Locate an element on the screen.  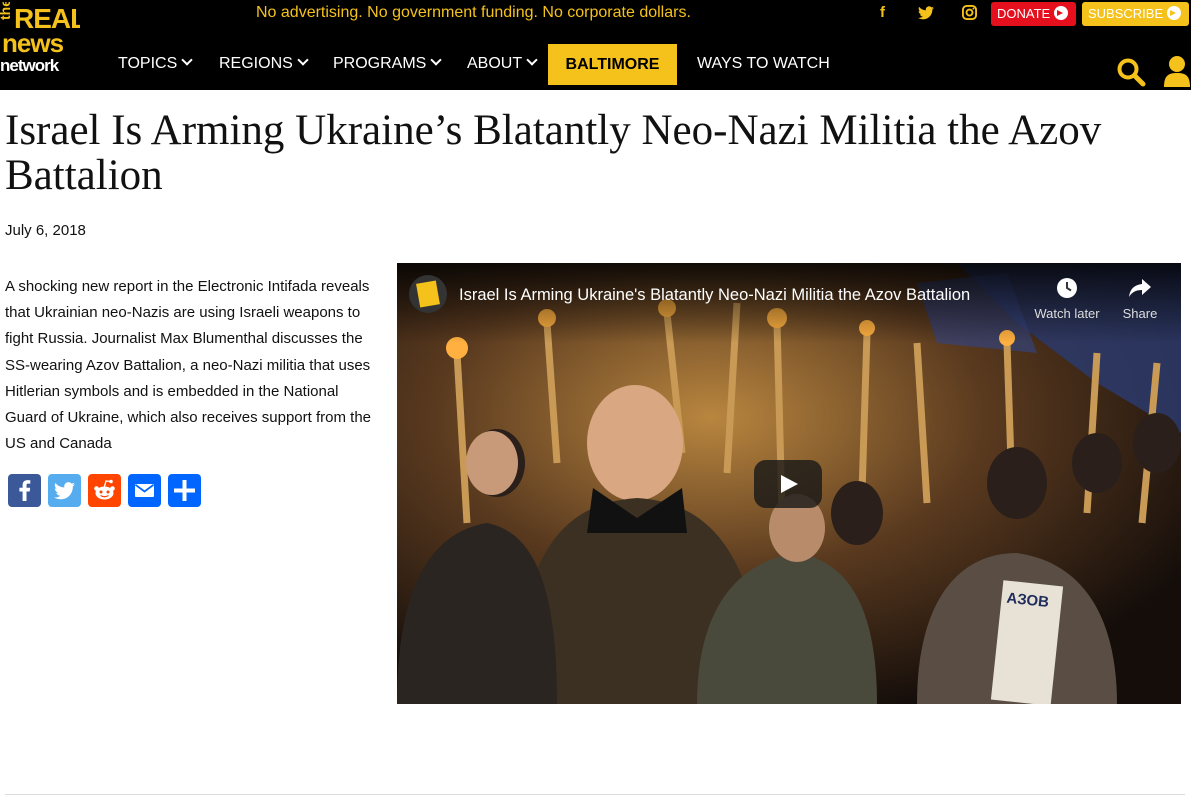
logo-network: network is located at coordinates (30, 65).